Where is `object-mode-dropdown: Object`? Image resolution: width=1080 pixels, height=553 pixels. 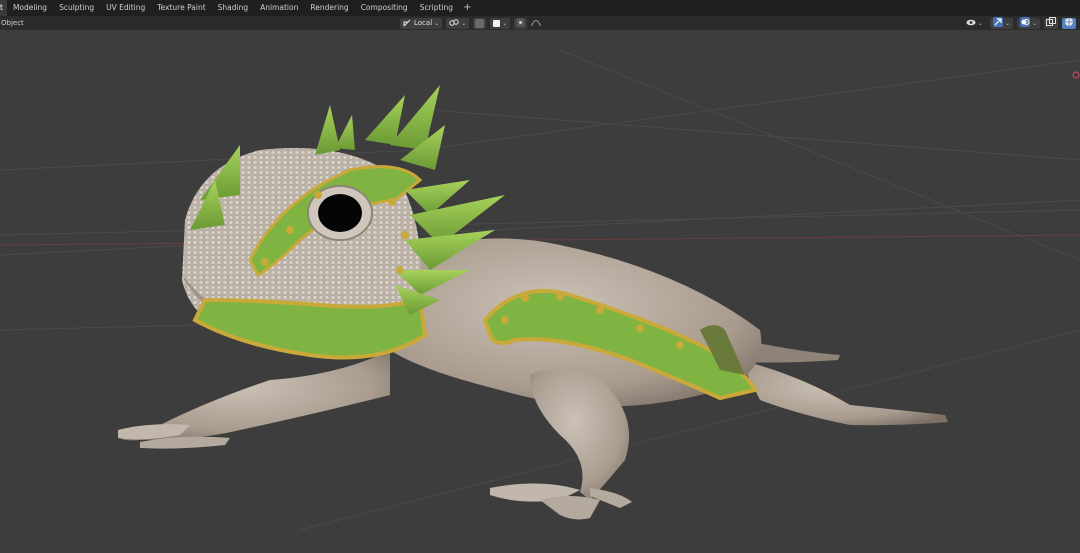 object-mode-dropdown: Object is located at coordinates (12, 23).